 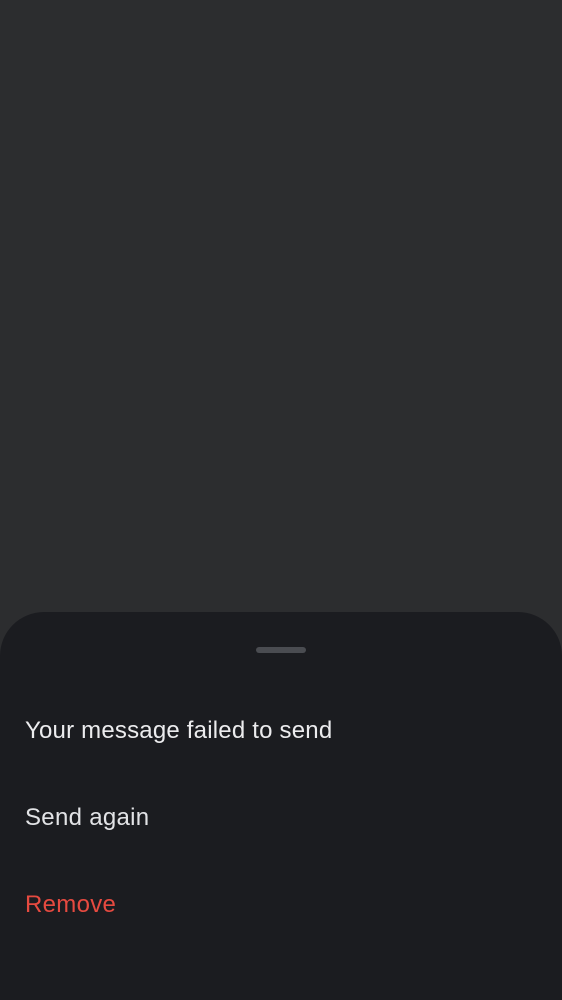 I want to click on send-again-label: Send again, so click(x=87, y=817).